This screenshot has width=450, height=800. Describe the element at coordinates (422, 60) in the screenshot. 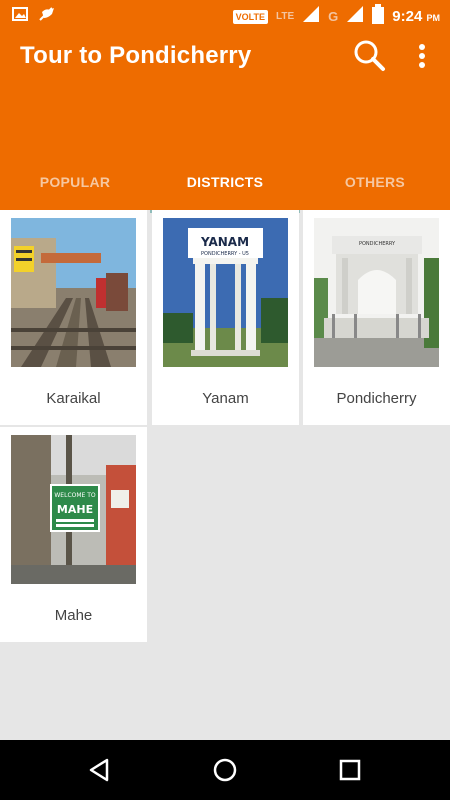

I see `more-vert-icon` at that location.